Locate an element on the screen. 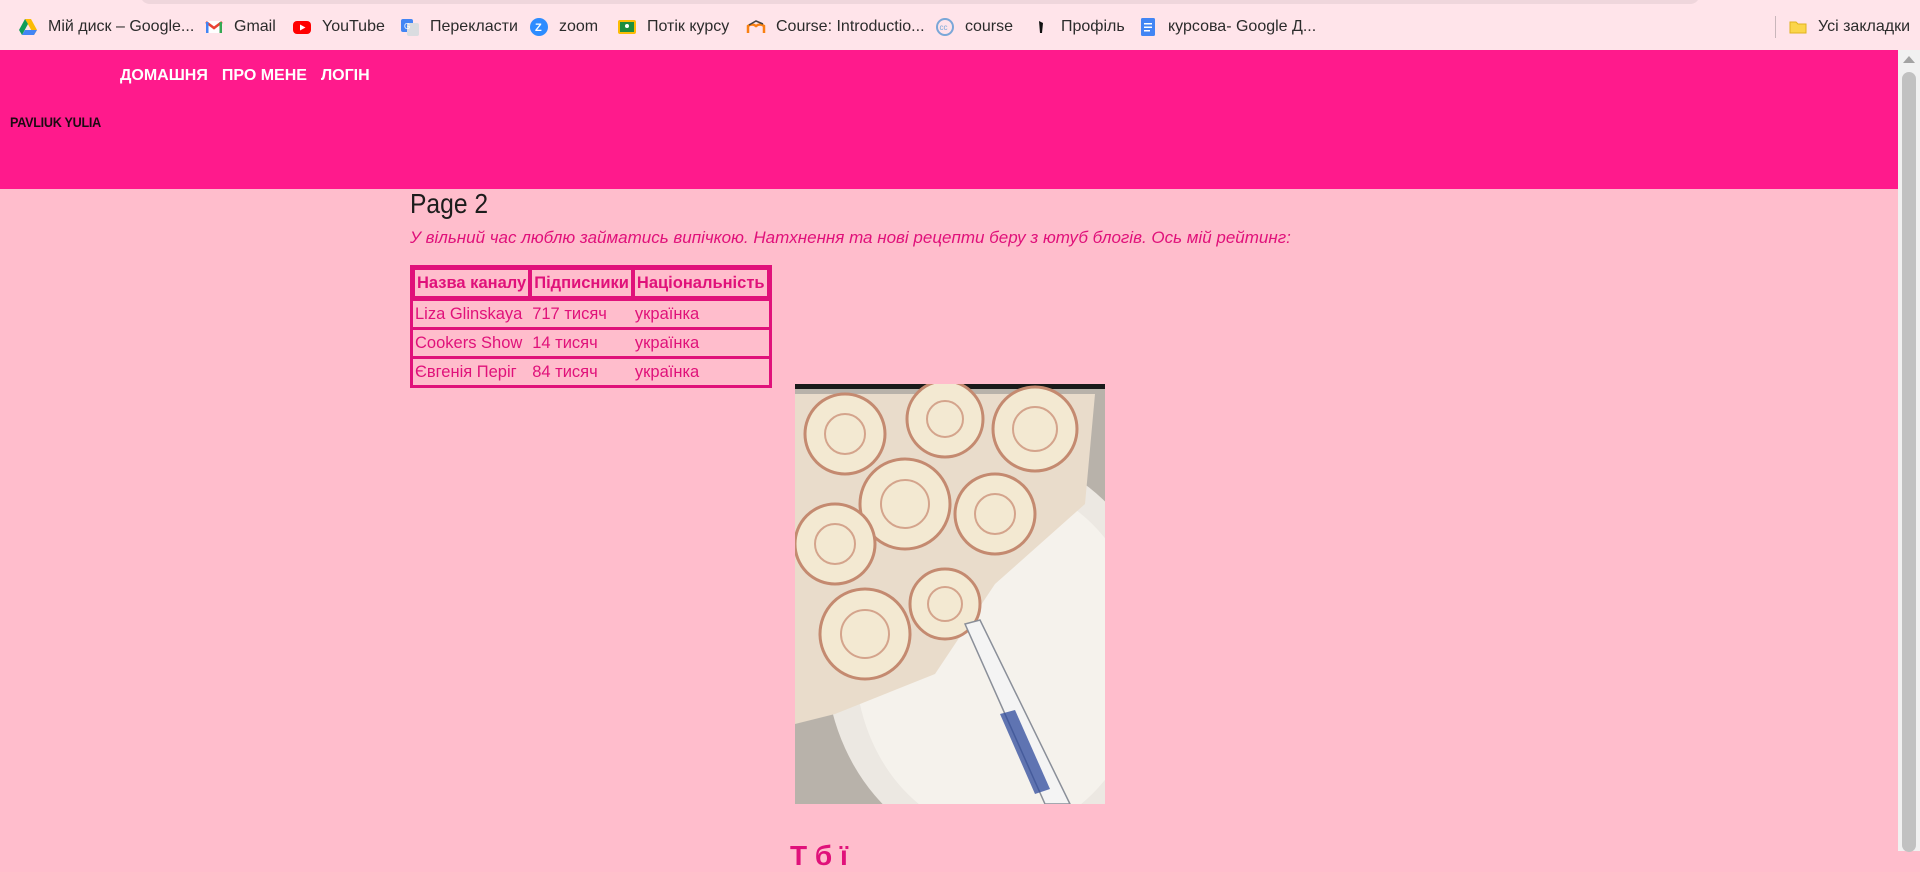  table-cell: 717 тисяч is located at coordinates (581, 312).